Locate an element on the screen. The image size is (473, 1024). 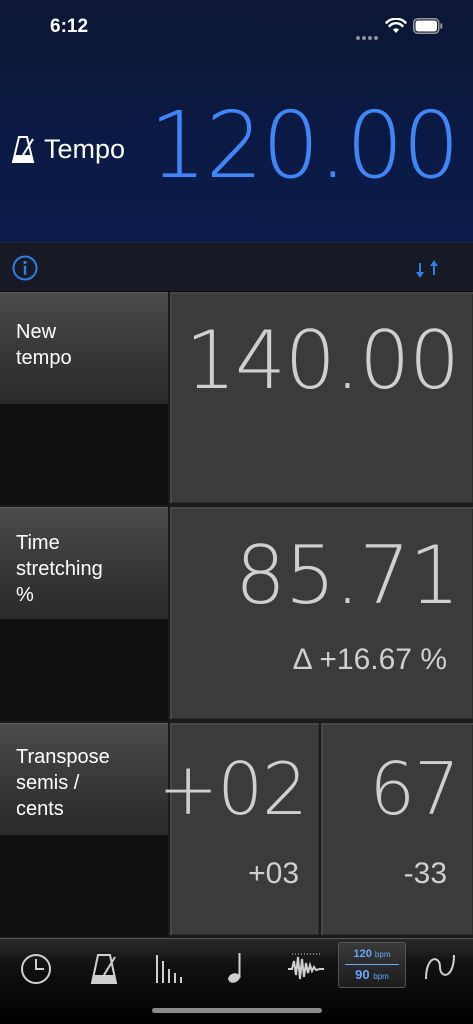
time-stretching-value-cell: 85.71 Δ +16.67 % is located at coordinates (321, 613).